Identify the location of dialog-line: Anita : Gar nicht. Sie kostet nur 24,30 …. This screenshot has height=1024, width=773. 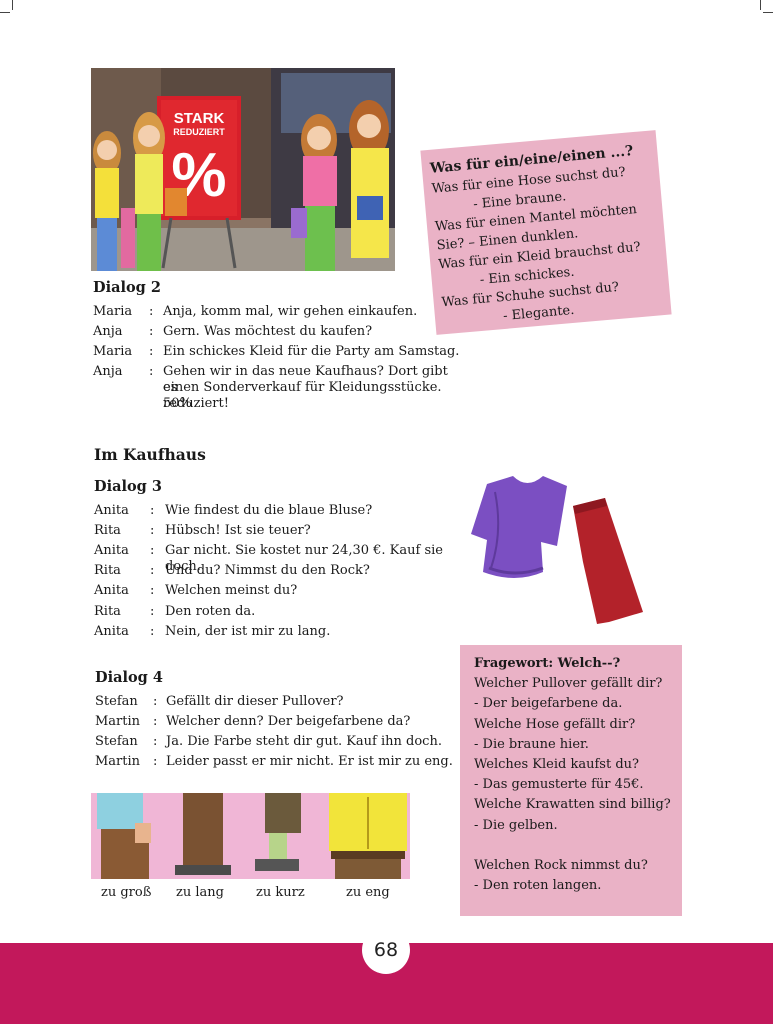
(279, 558).